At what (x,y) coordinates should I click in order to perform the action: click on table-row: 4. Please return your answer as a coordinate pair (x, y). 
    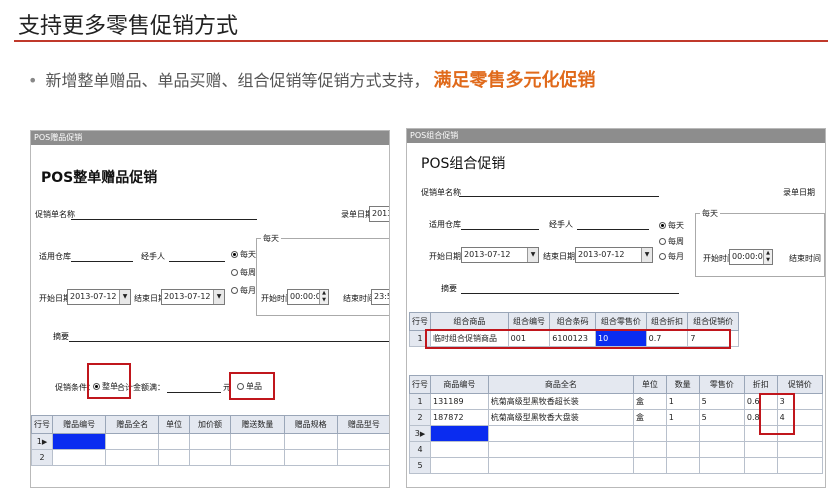
    Looking at the image, I should click on (616, 449).